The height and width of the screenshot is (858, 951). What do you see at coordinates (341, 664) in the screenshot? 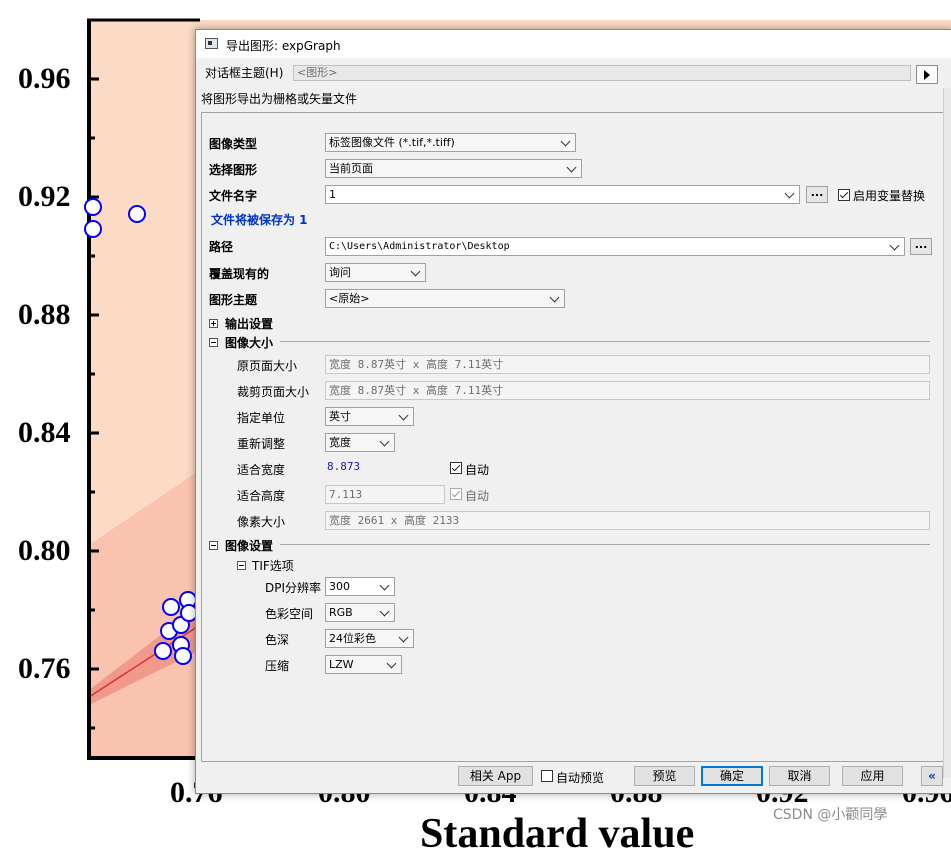
I see `compression-value: LZW` at bounding box center [341, 664].